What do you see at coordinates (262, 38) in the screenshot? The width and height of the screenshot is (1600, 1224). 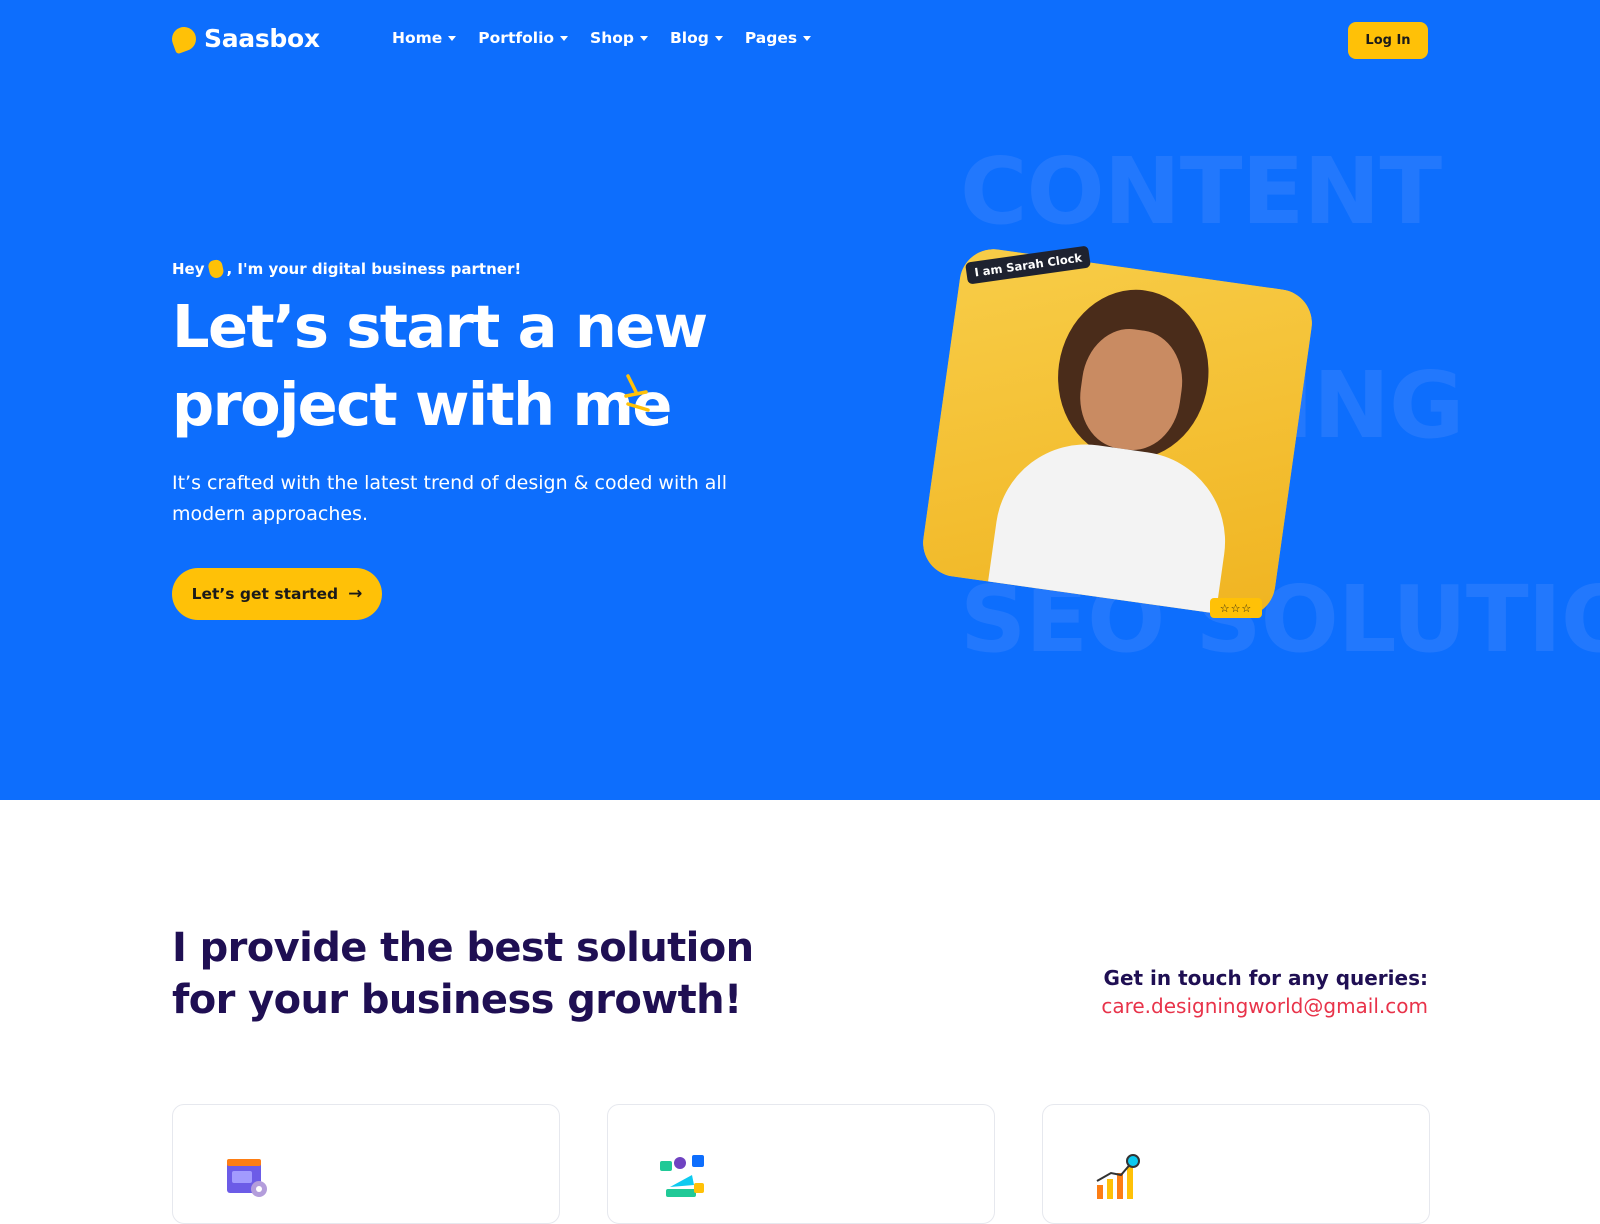 I see `brand-name: Saasbox` at bounding box center [262, 38].